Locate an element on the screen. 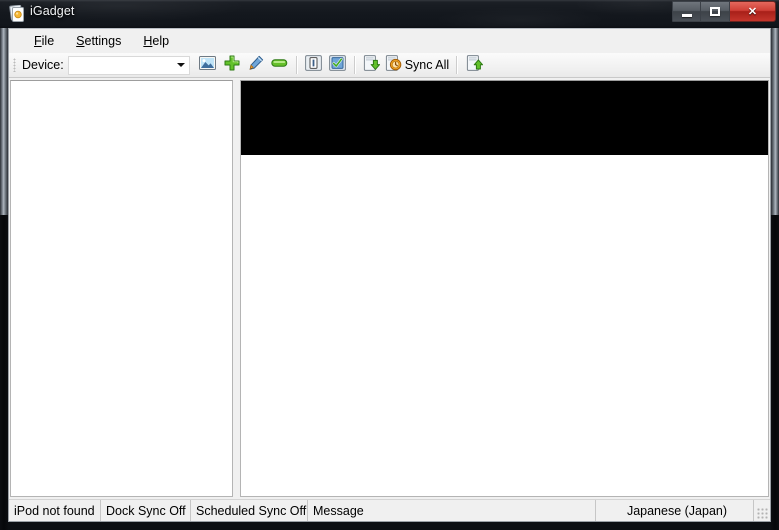 This screenshot has height=530, width=779. export-button is located at coordinates (474, 65).